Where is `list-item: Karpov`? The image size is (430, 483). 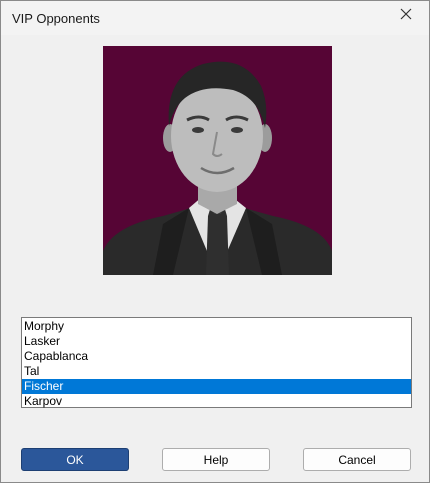 list-item: Karpov is located at coordinates (216, 401).